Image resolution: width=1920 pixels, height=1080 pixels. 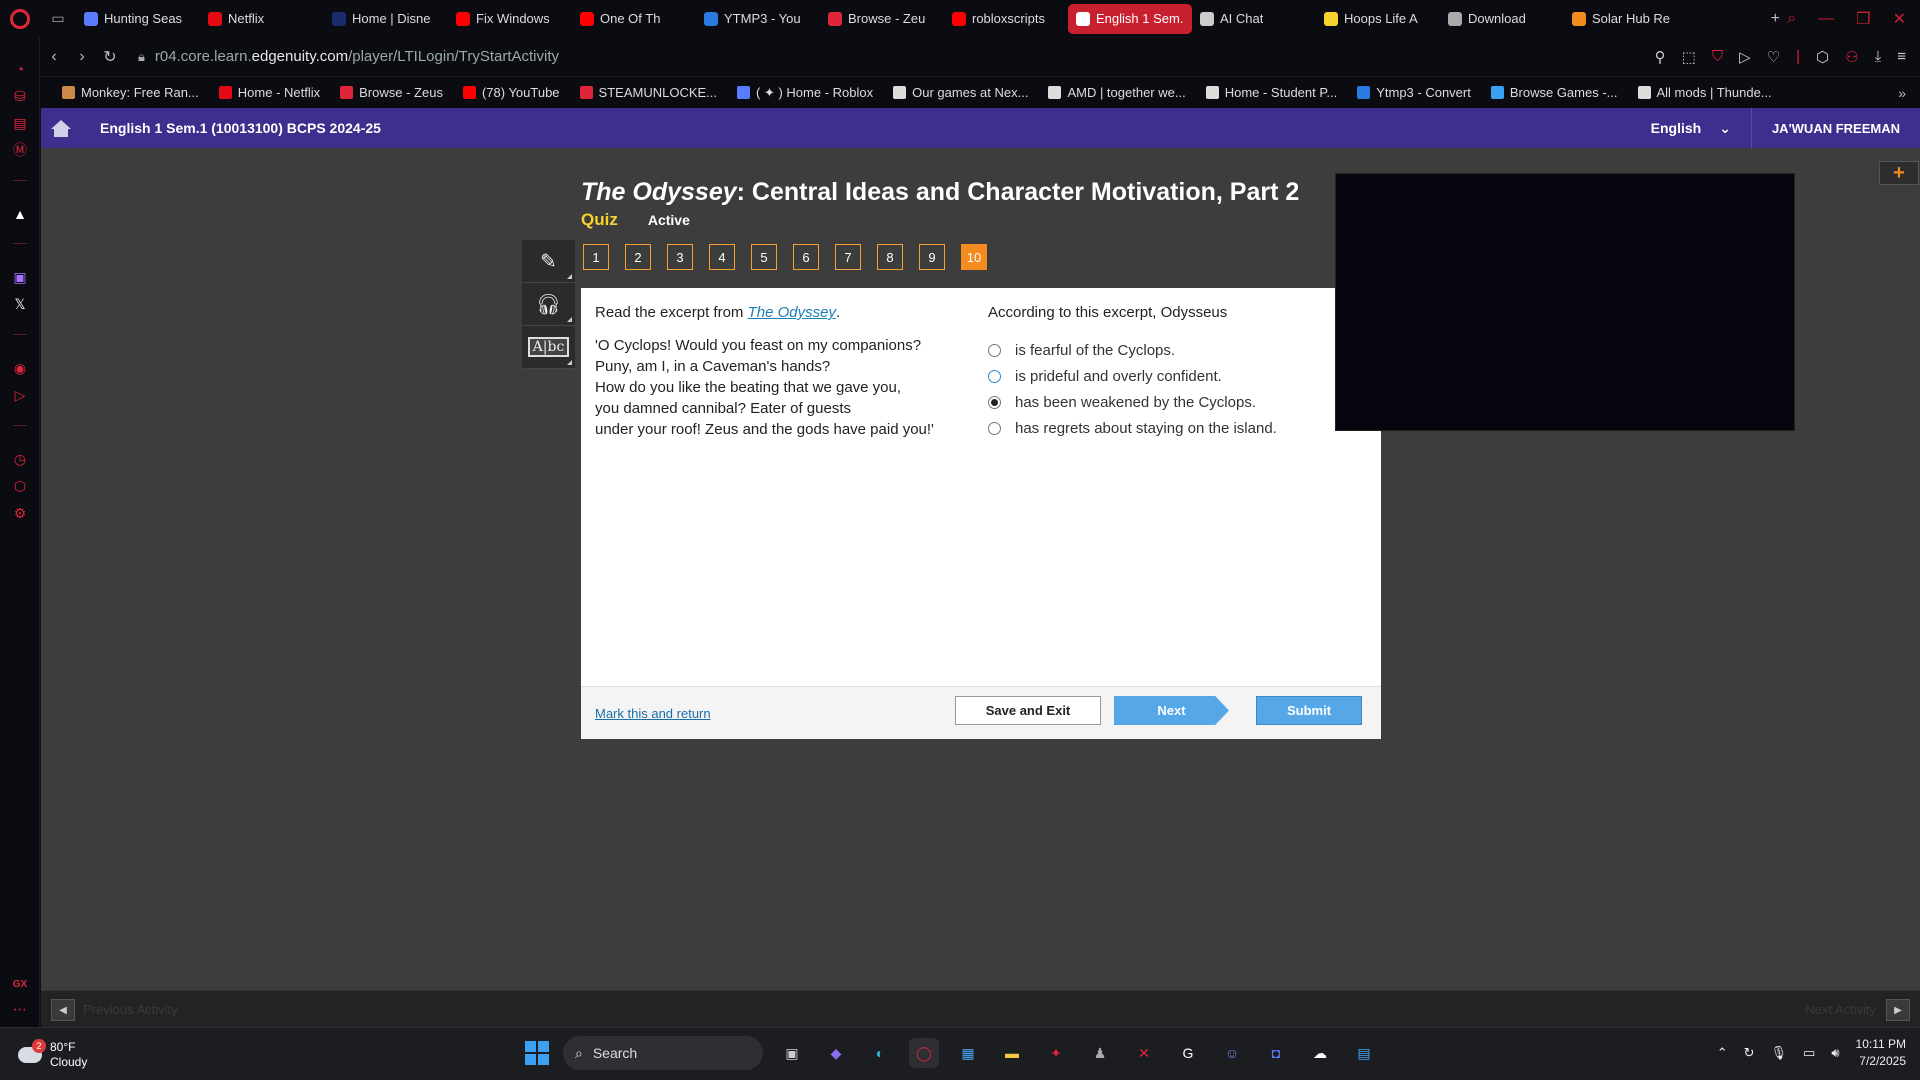 I want to click on home-button, so click(x=61, y=128).